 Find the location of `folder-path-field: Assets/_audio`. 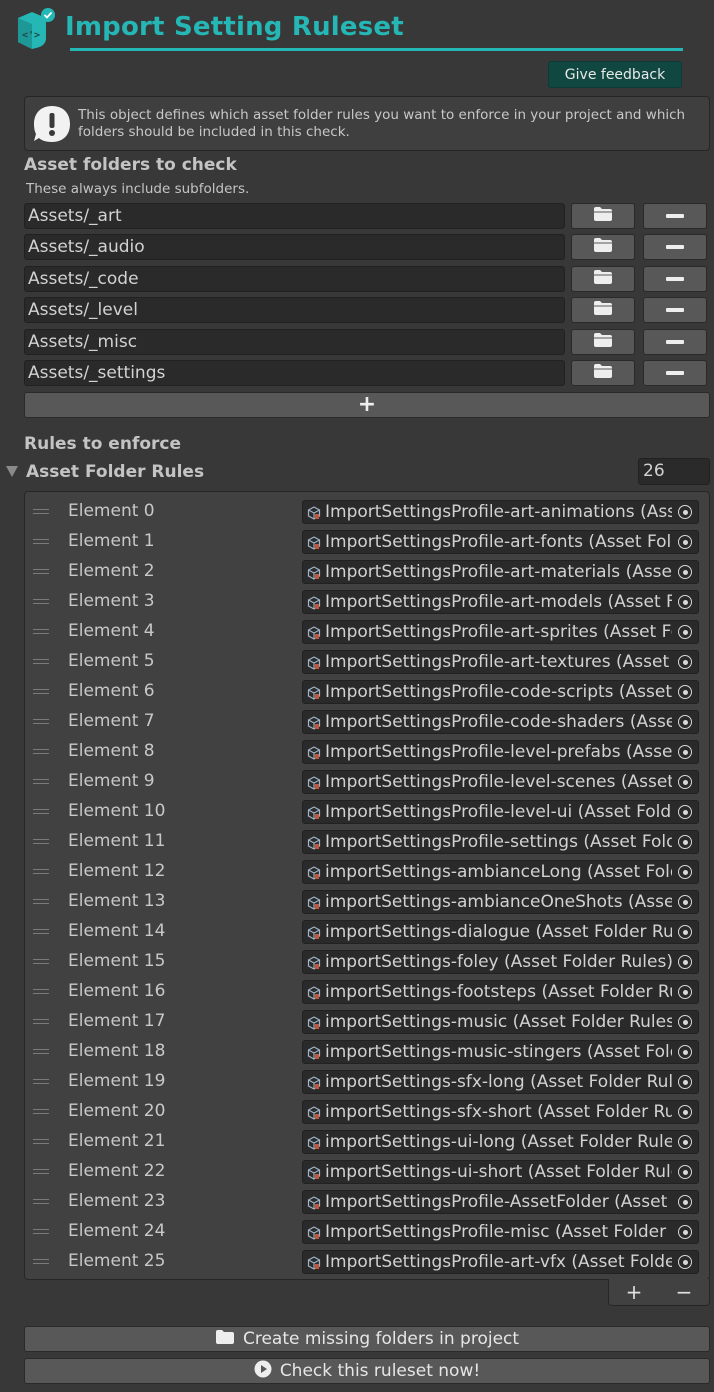

folder-path-field: Assets/_audio is located at coordinates (294, 247).